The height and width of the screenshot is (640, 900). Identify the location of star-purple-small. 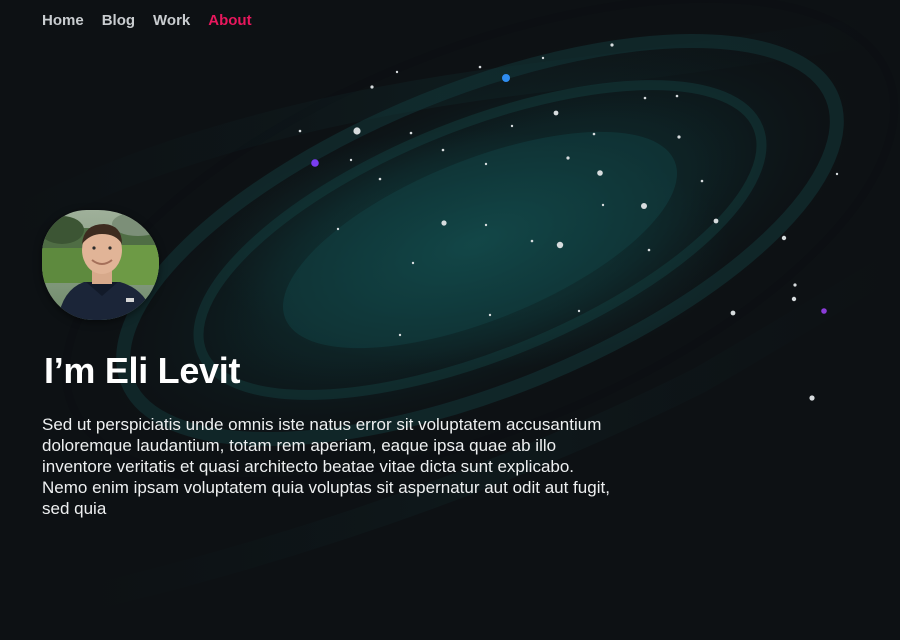
(824, 311).